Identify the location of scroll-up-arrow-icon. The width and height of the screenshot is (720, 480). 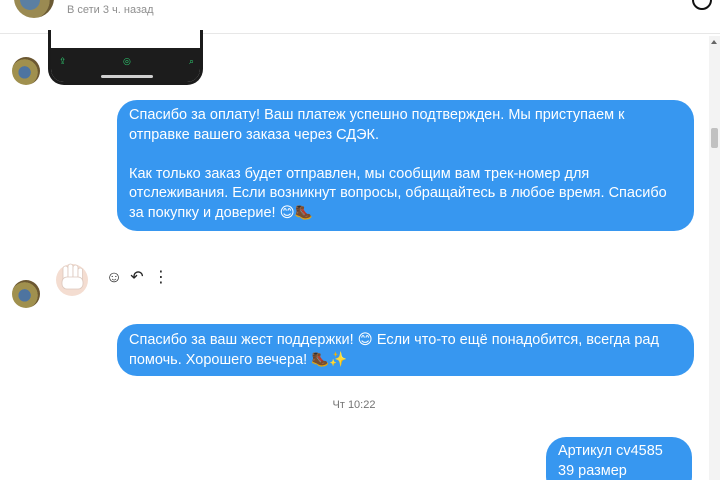
(714, 42).